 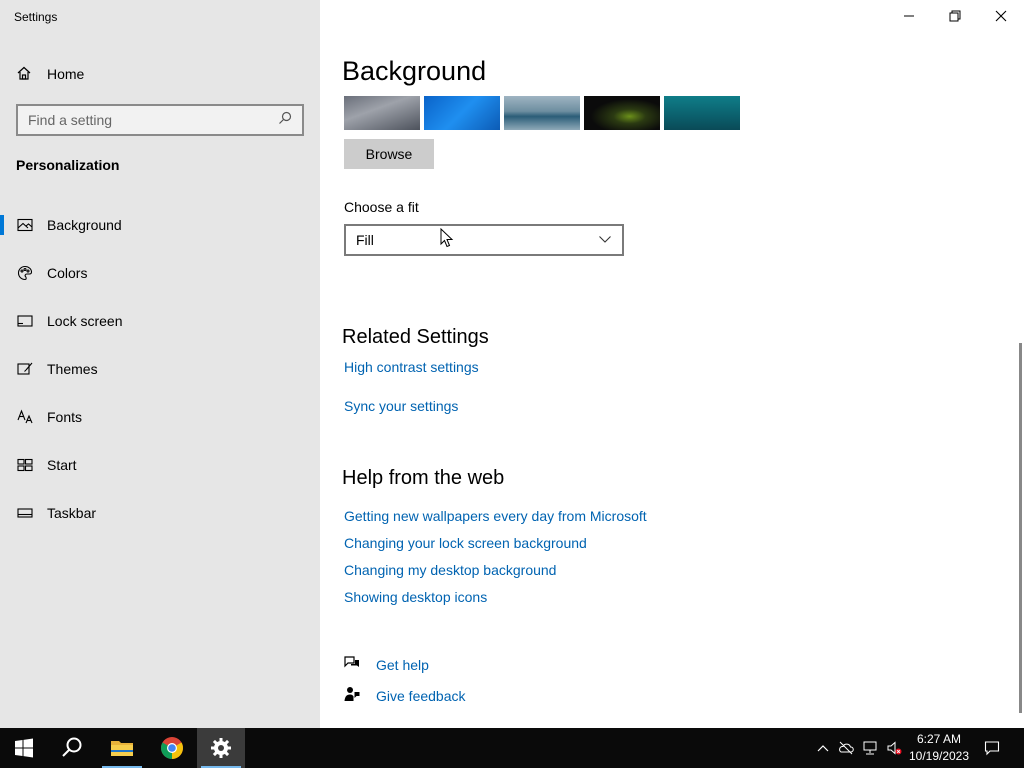 I want to click on fit-value: Fill, so click(x=365, y=240).